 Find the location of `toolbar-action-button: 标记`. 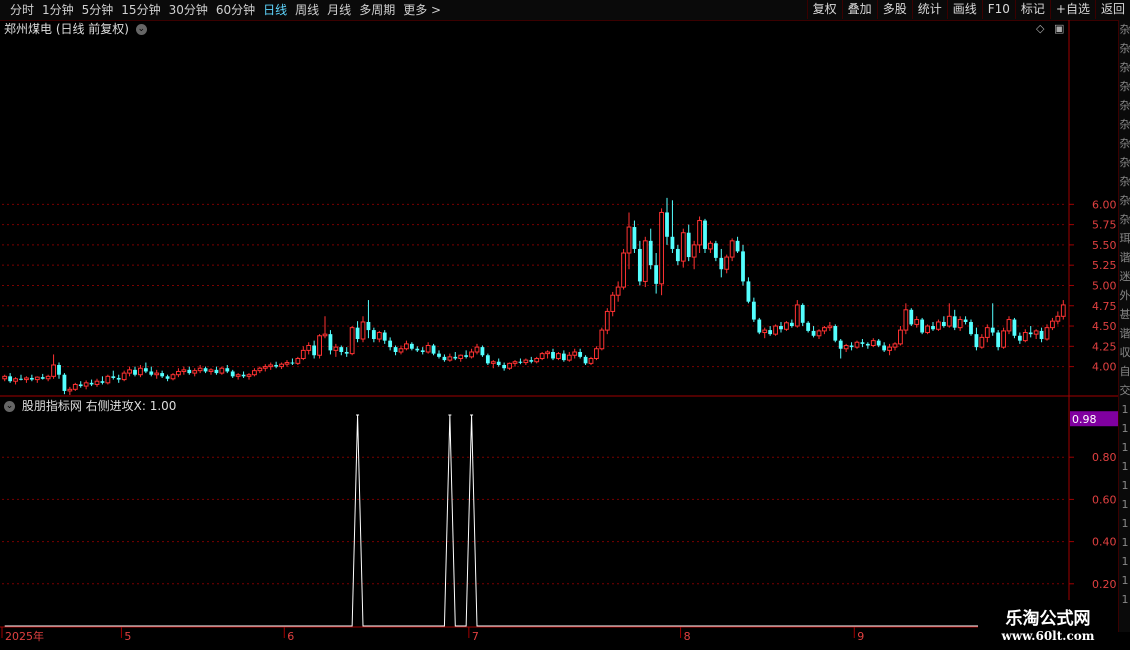

toolbar-action-button: 标记 is located at coordinates (1032, 9).